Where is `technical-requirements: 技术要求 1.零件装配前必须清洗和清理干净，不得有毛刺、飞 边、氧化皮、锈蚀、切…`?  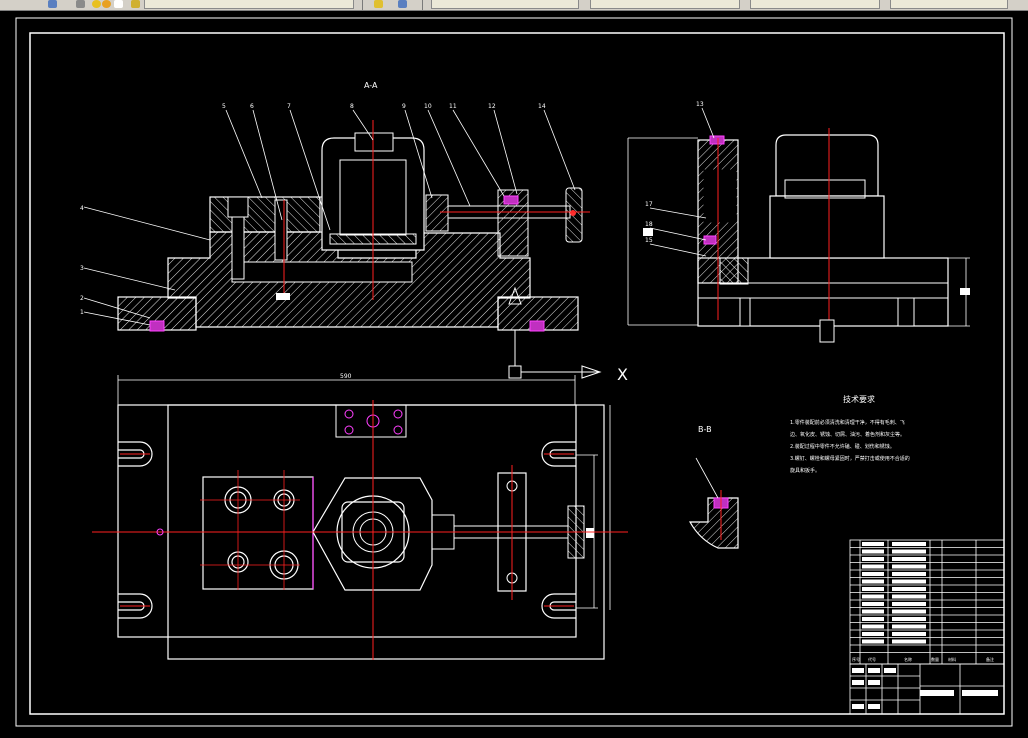 technical-requirements: 技术要求 1.零件装配前必须清洗和清理干净，不得有毛刺、飞 边、氧化皮、锈蚀、切… is located at coordinates (850, 434).